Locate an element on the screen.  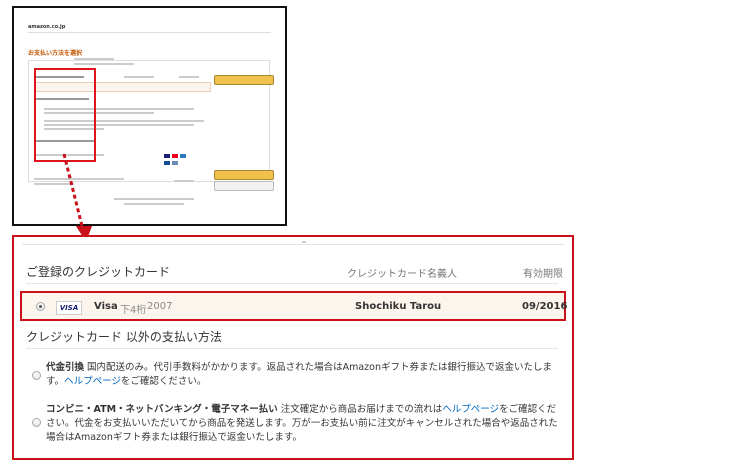
cod-help-link: ヘルプページ is located at coordinates (92, 381).